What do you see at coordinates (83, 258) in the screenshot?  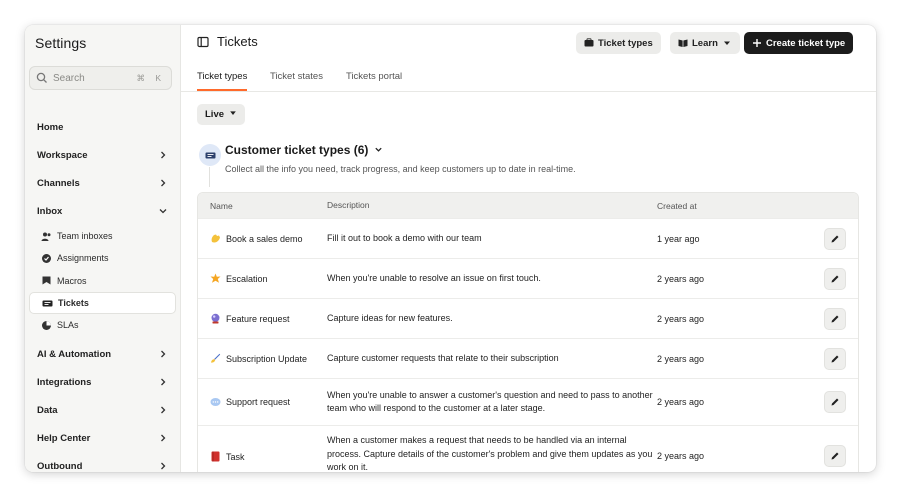 I see `sidebar-item-label: Assignments` at bounding box center [83, 258].